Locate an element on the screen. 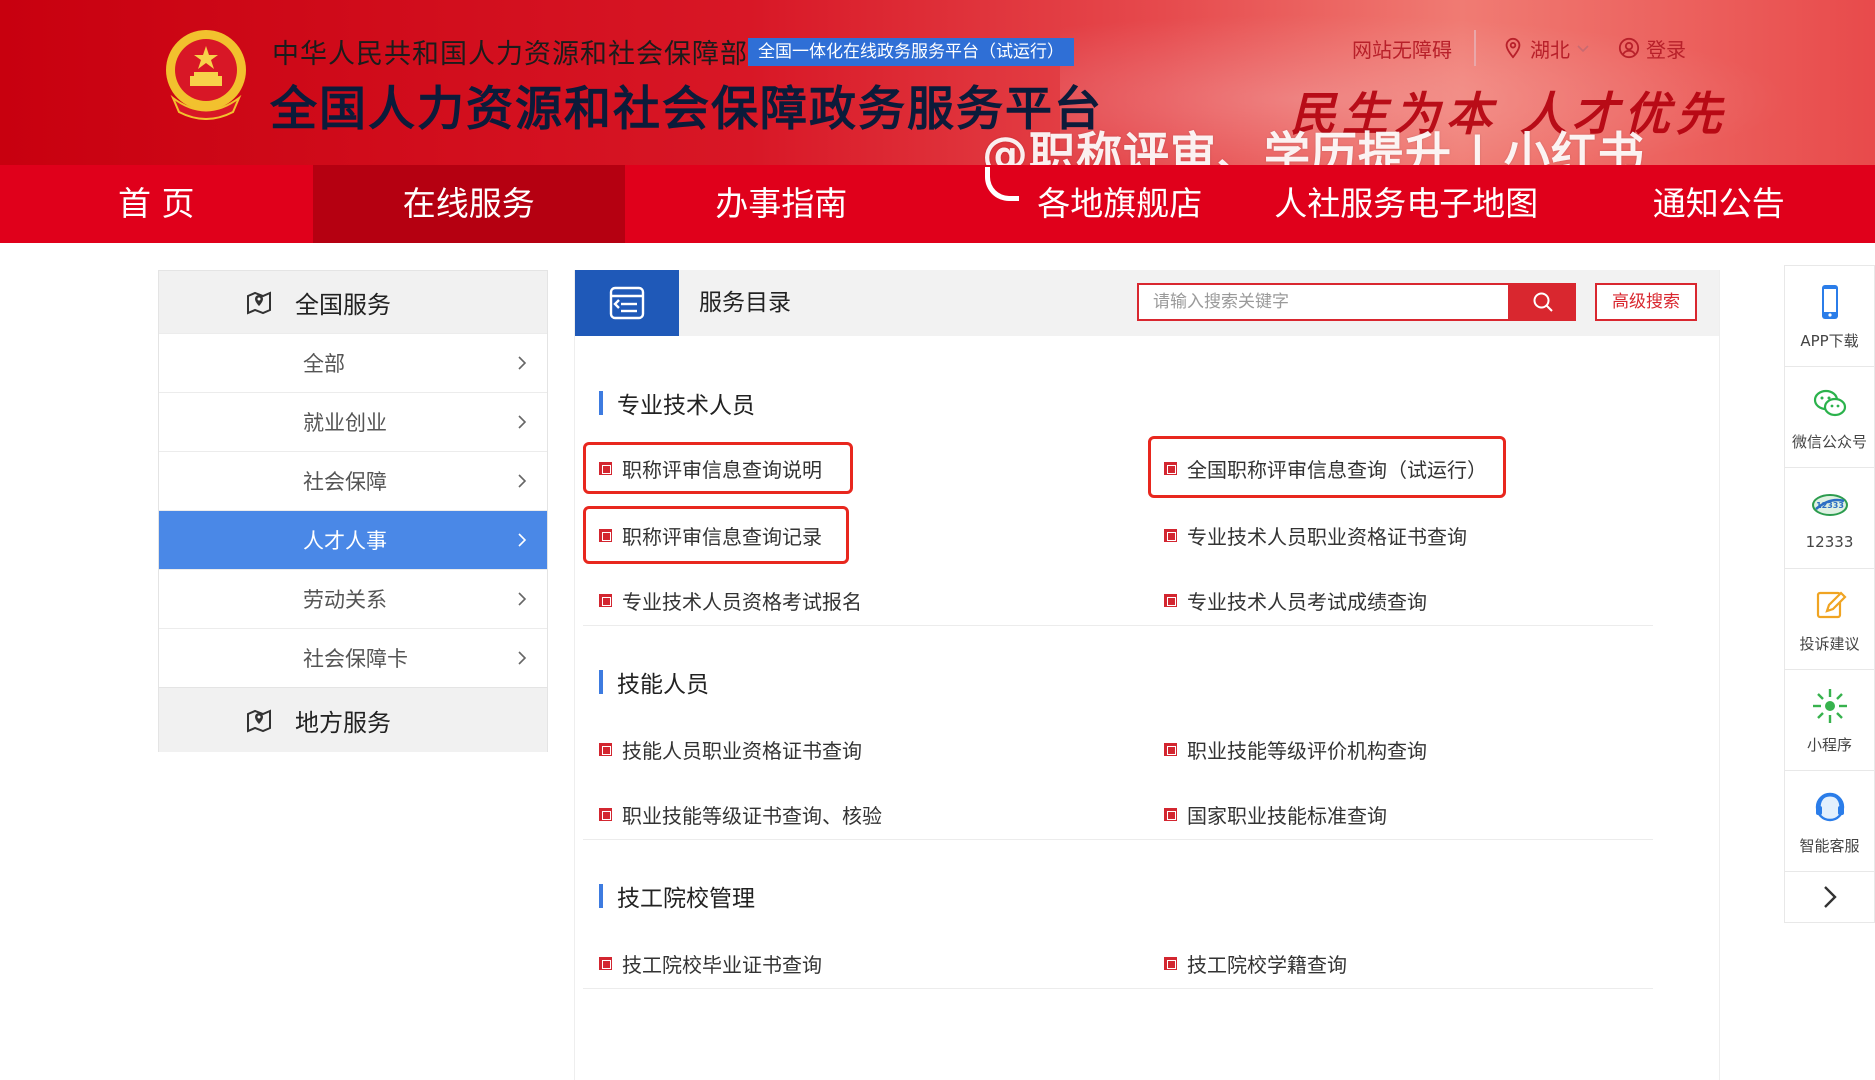 Image resolution: width=1875 pixels, height=1080 pixels. site-title: 全国人力资源和社会保障政务服务平台 is located at coordinates (686, 109).